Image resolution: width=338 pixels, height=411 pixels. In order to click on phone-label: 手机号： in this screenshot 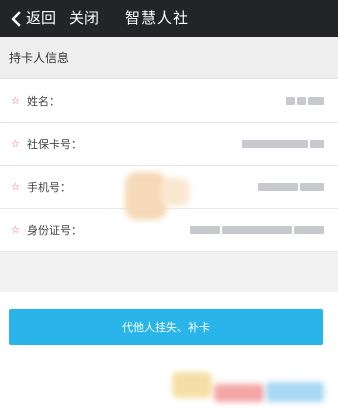, I will do `click(49, 187)`.